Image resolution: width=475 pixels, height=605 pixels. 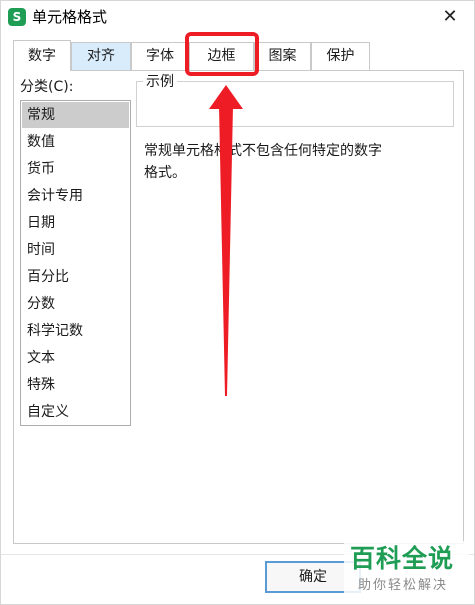 I want to click on category-item-number: 数值, so click(x=75, y=142).